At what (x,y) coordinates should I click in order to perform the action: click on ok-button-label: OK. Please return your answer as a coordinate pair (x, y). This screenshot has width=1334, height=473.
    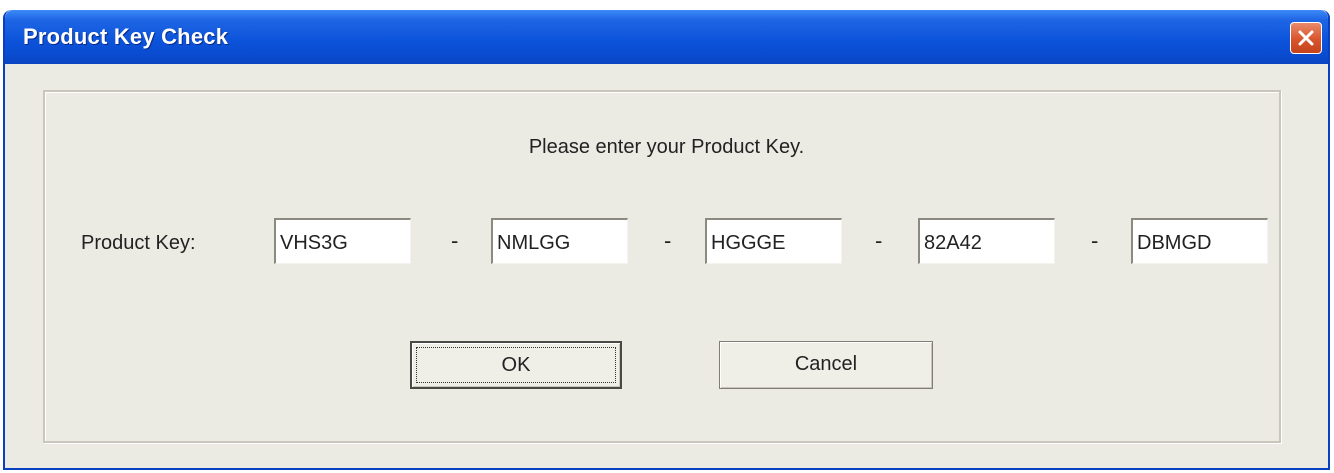
    Looking at the image, I should click on (516, 365).